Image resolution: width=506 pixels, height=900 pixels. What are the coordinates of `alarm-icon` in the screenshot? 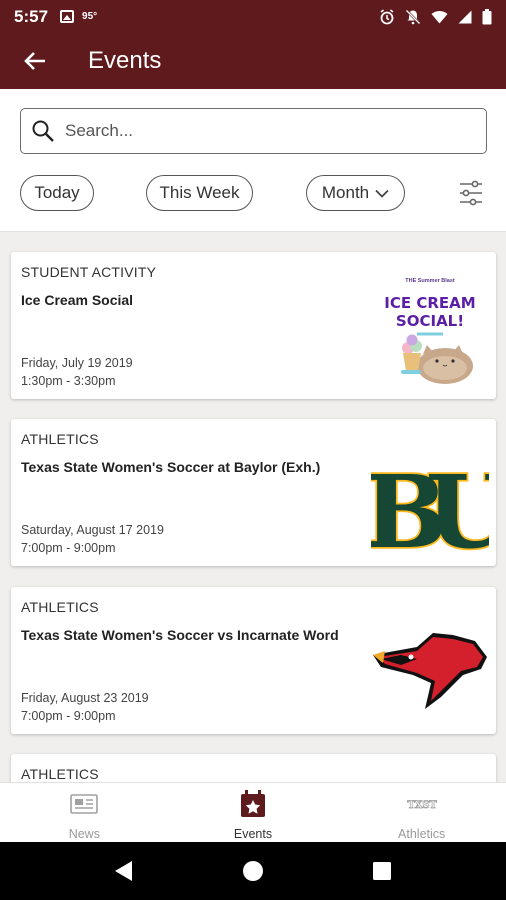 It's located at (387, 16).